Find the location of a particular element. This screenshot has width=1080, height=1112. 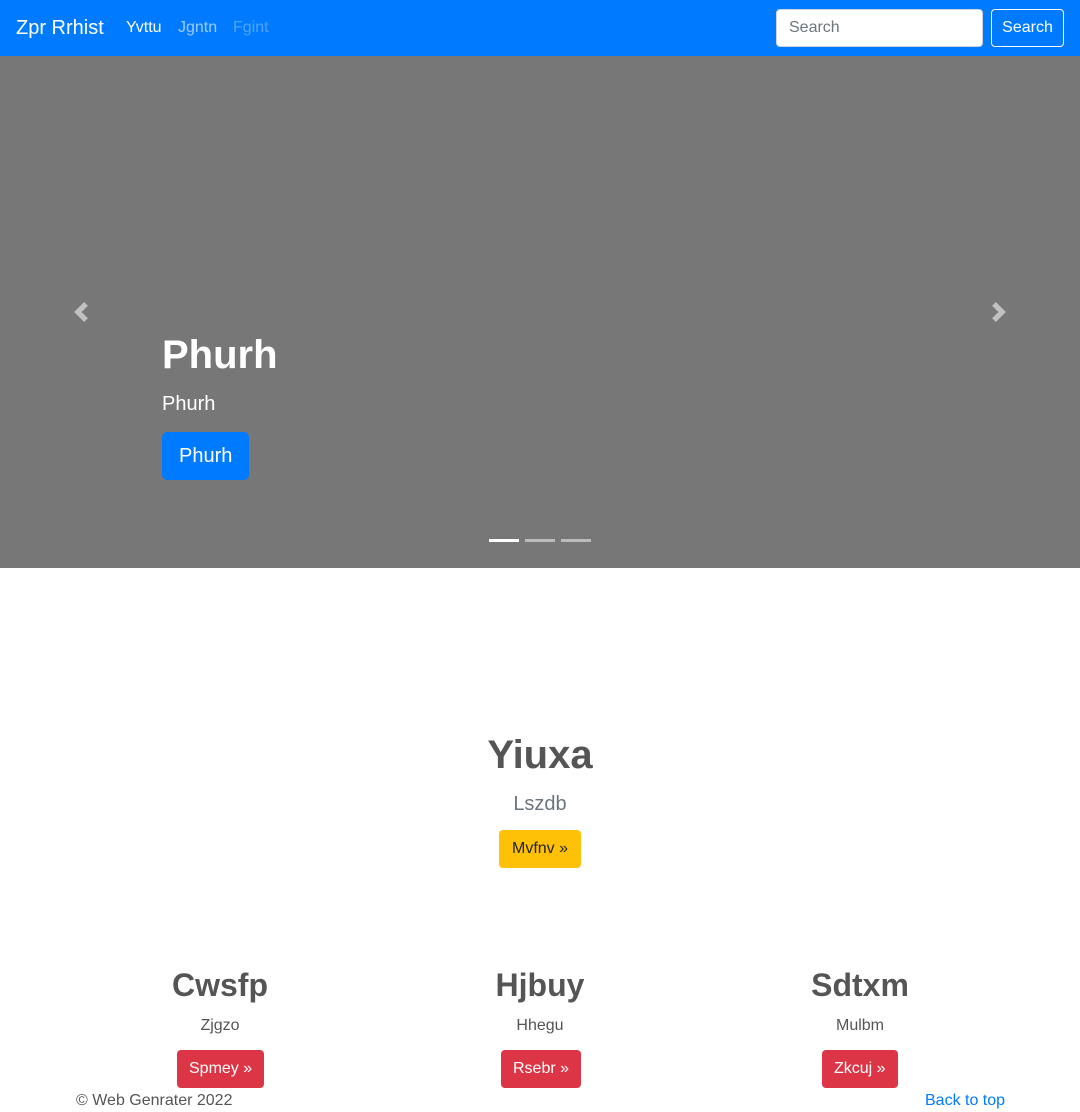

feature-heading: Sdtxm is located at coordinates (860, 985).